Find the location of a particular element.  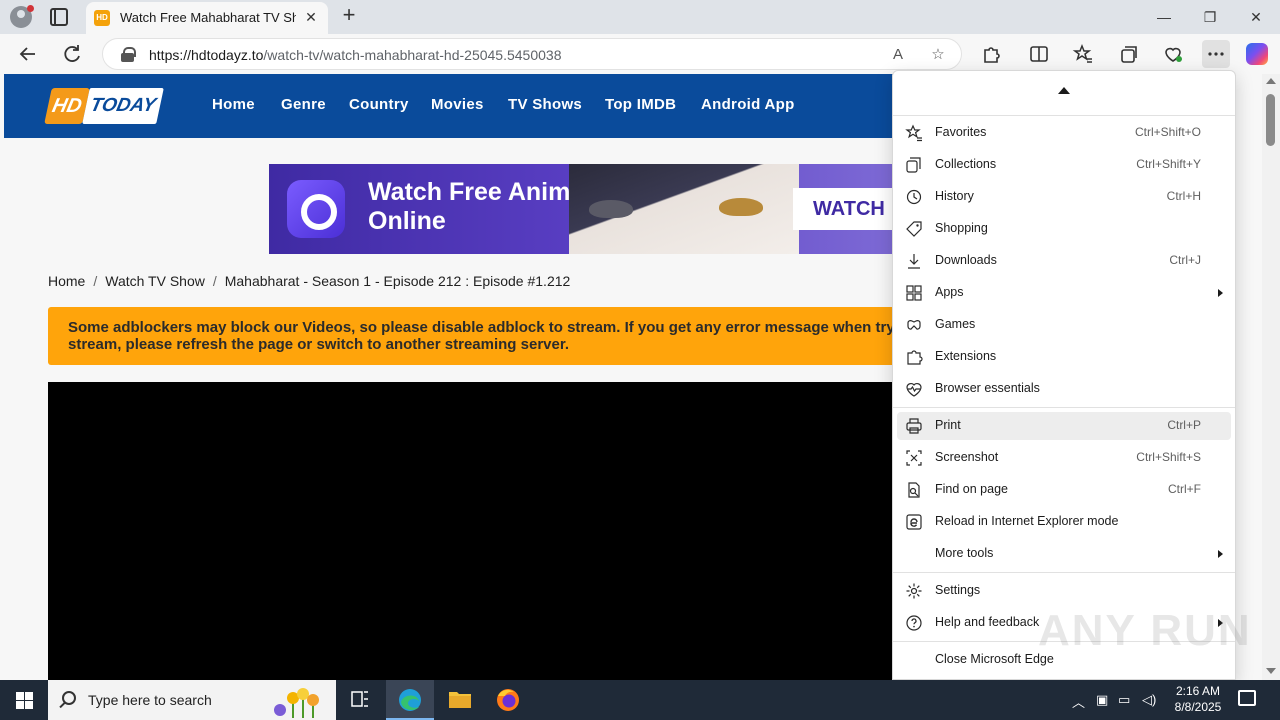

menu-item-label: History is located at coordinates (954, 196).